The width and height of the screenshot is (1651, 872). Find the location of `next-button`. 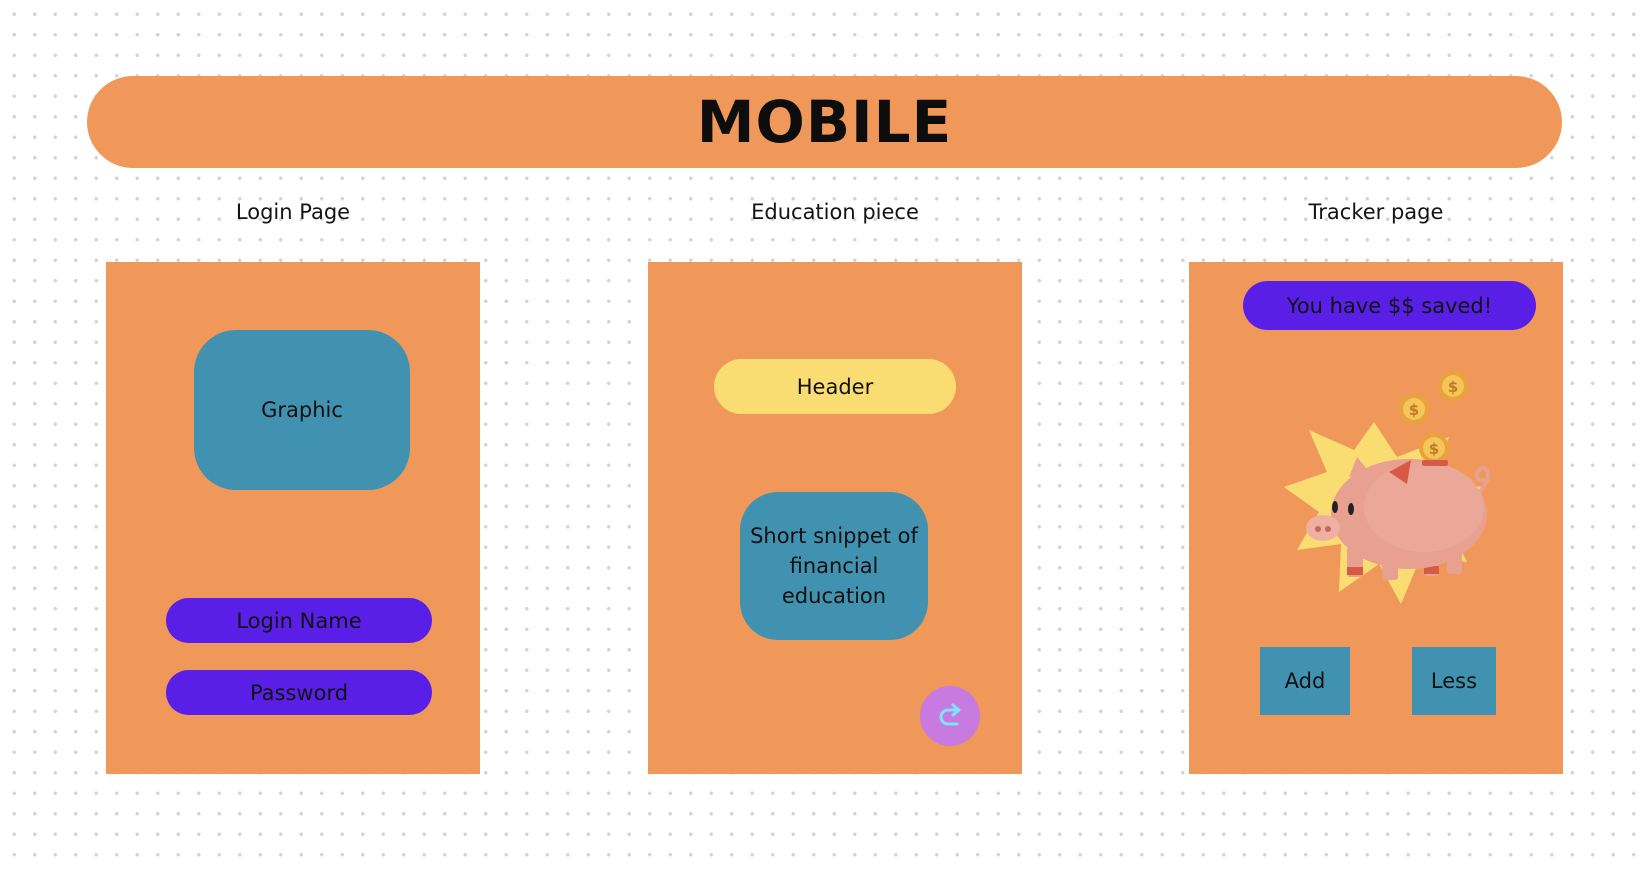

next-button is located at coordinates (950, 716).